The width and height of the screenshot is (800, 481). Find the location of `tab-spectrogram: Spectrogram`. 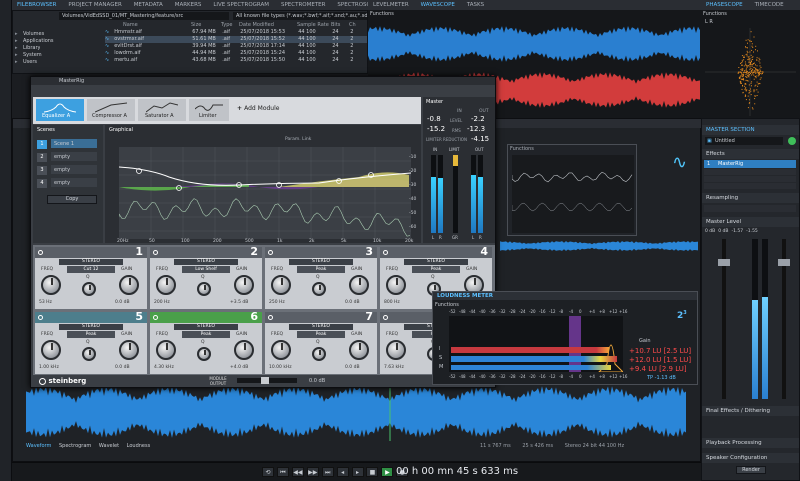

tab-spectrogram: Spectrogram is located at coordinates (75, 446).